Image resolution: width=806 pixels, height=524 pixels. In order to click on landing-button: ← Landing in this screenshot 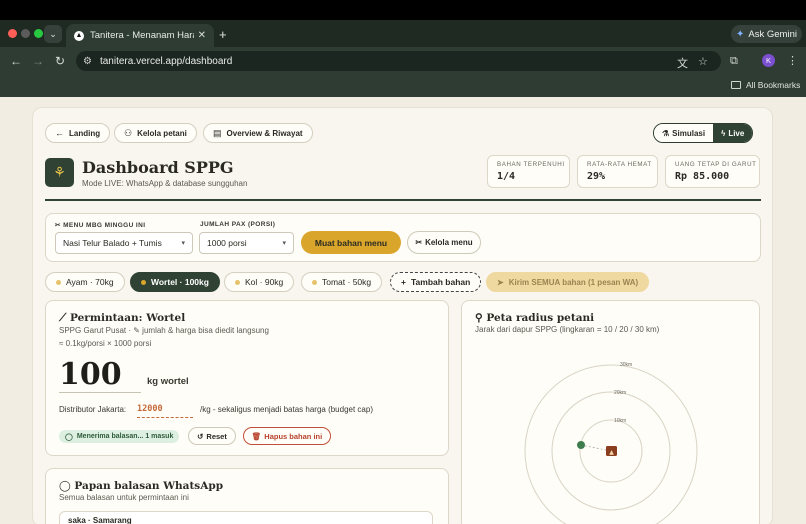, I will do `click(78, 133)`.